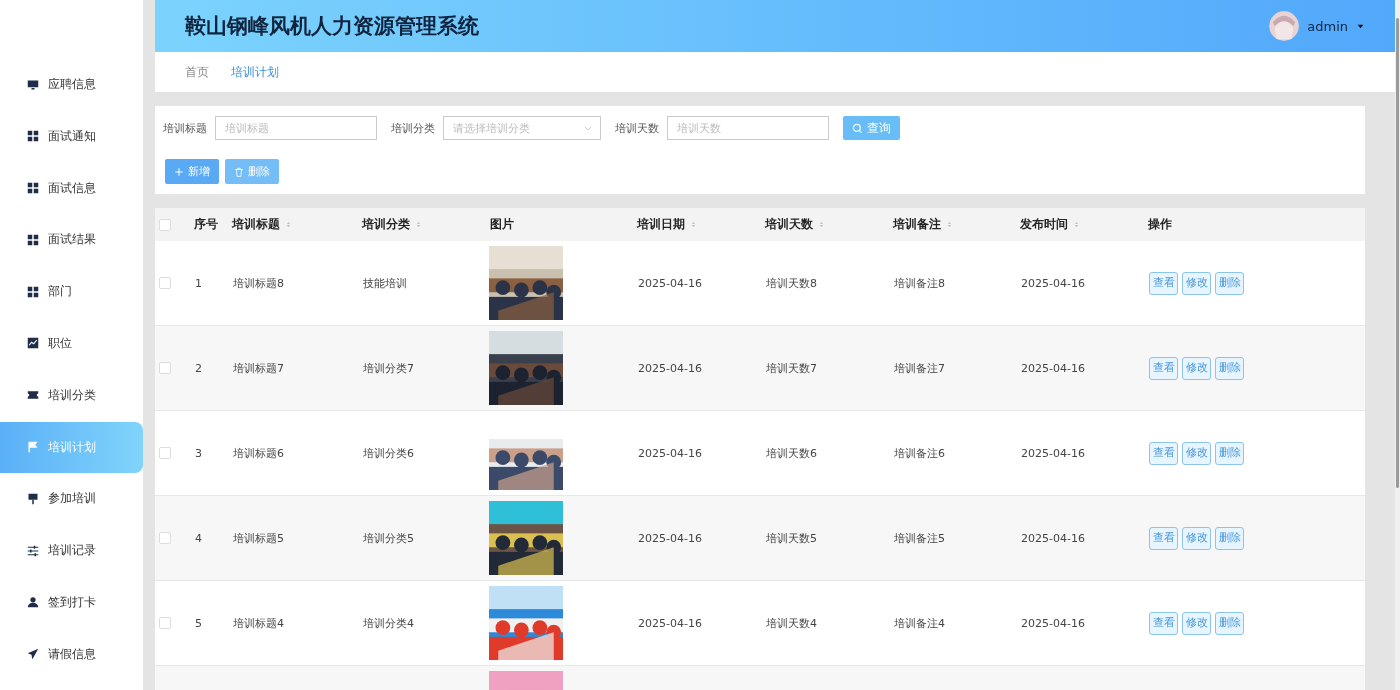  What do you see at coordinates (33, 602) in the screenshot?
I see `person-icon` at bounding box center [33, 602].